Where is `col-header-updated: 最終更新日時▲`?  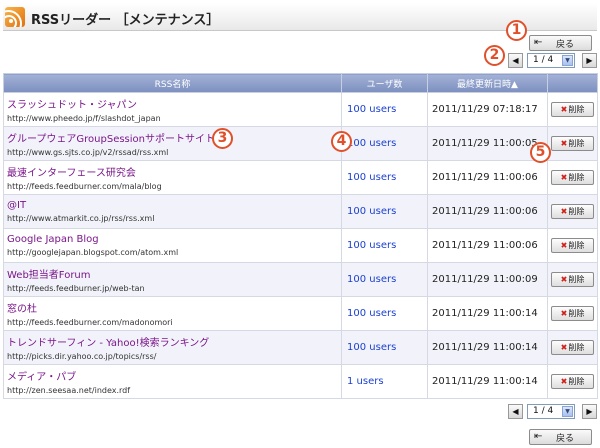
col-header-updated: 最終更新日時▲ is located at coordinates (487, 83).